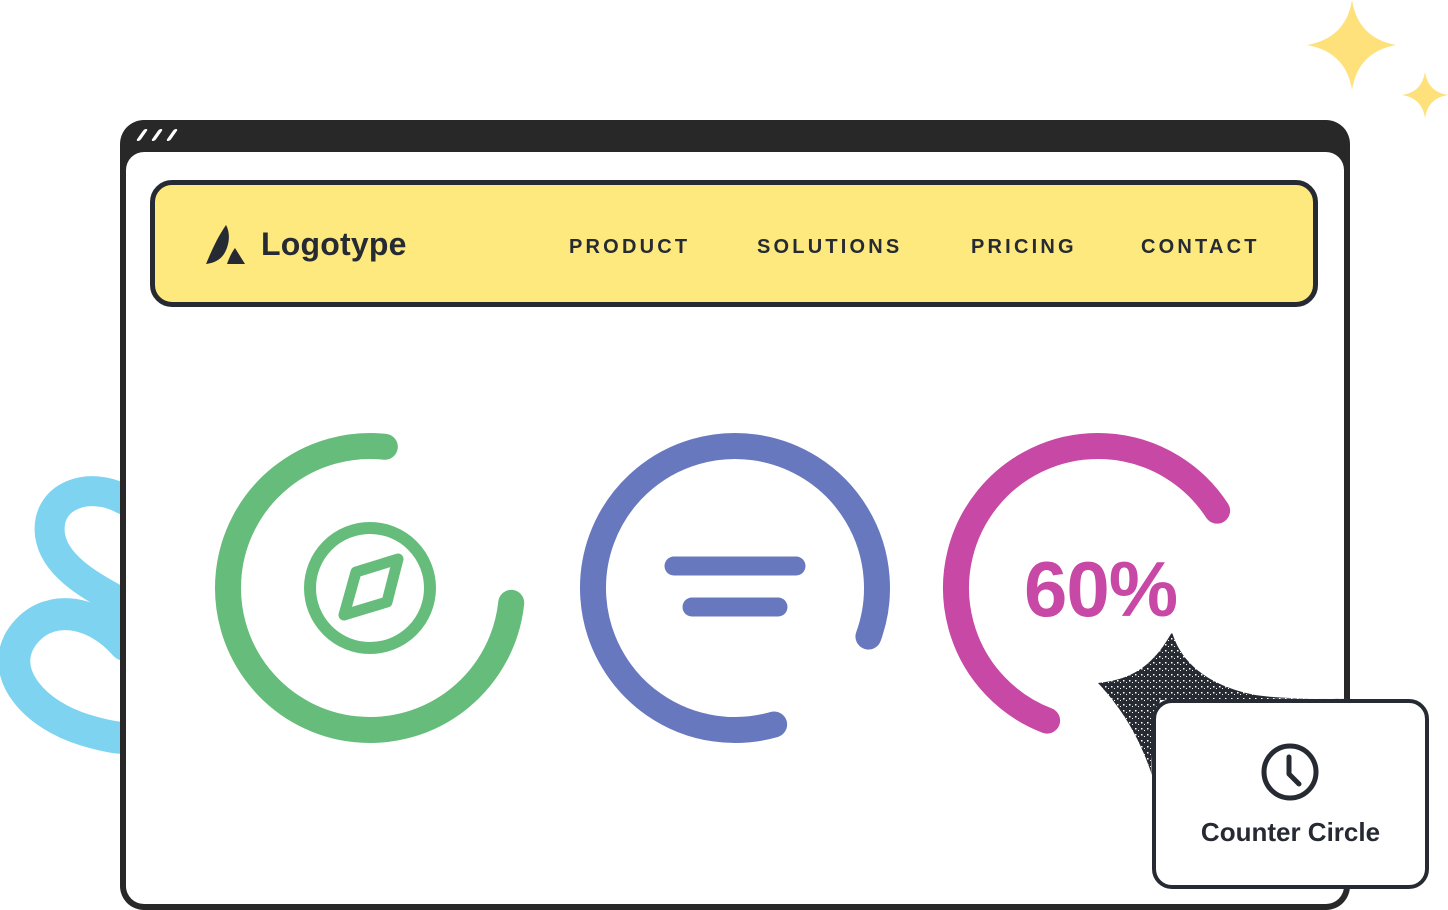 This screenshot has height=910, width=1448. I want to click on compass-counter-arc, so click(370, 588).